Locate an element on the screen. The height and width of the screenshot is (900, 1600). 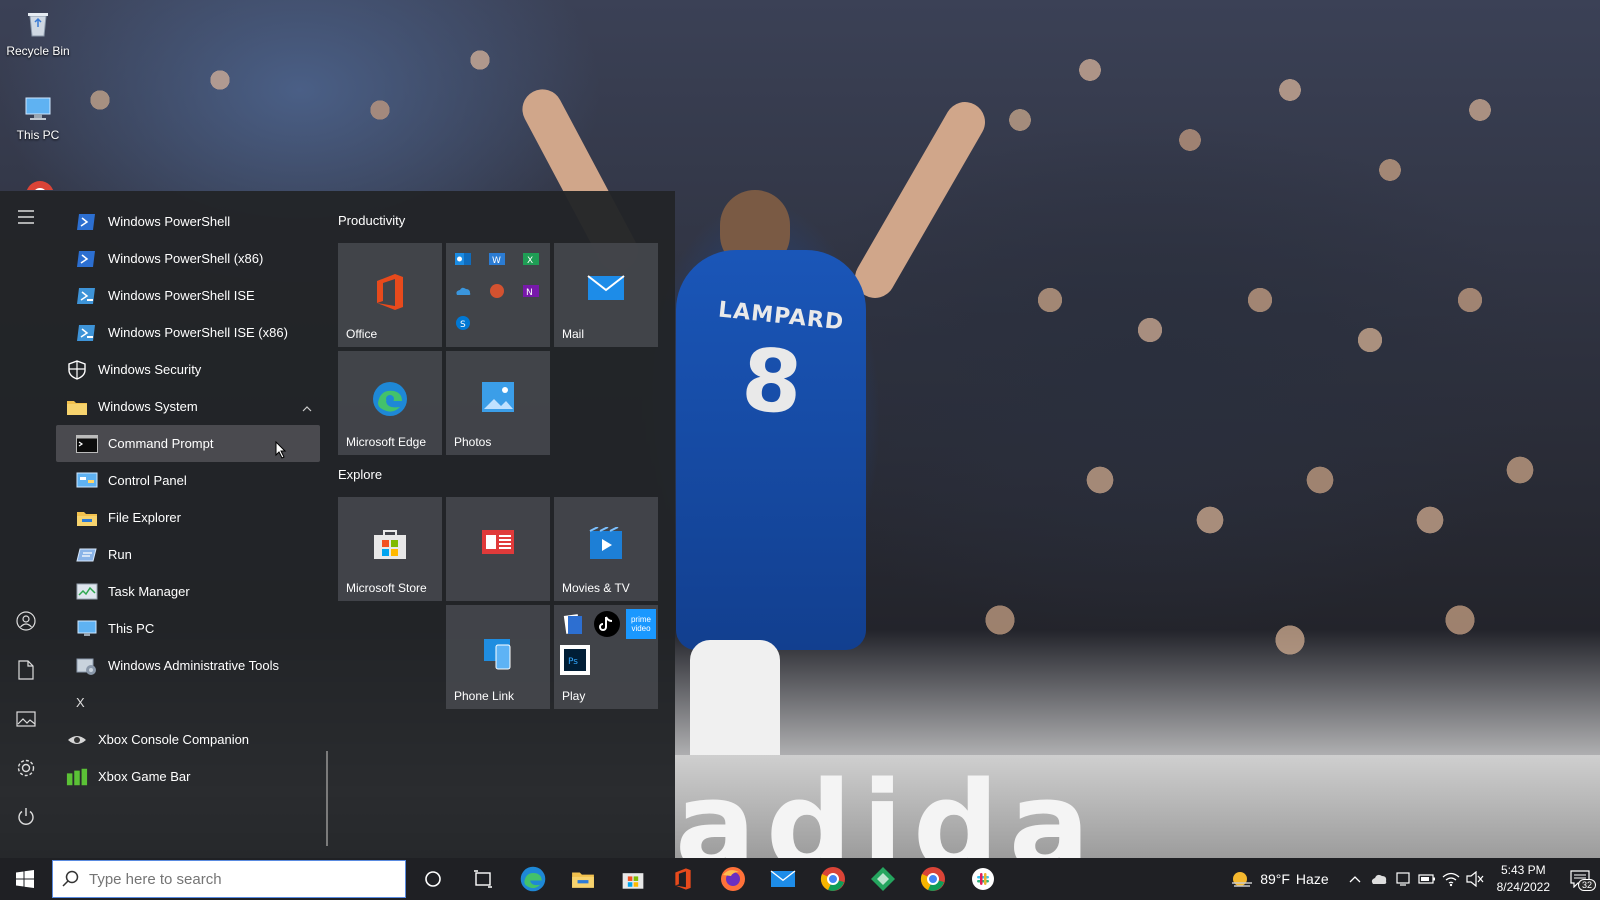
user-icon is located at coordinates (26, 621).